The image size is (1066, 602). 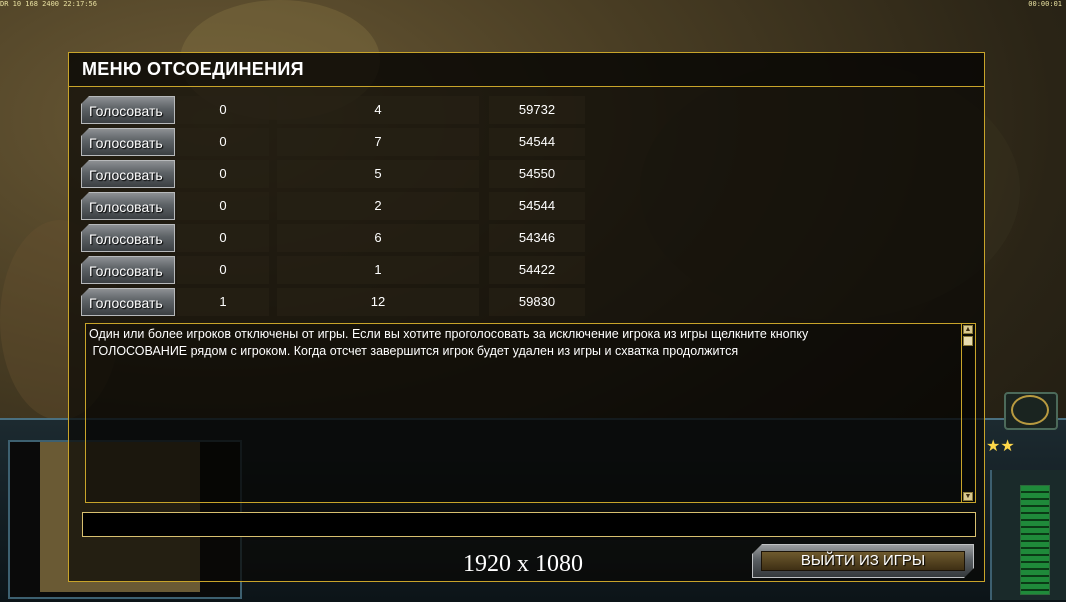 I want to click on player-row: Голосовать 1 12 59830, so click(x=341, y=302).